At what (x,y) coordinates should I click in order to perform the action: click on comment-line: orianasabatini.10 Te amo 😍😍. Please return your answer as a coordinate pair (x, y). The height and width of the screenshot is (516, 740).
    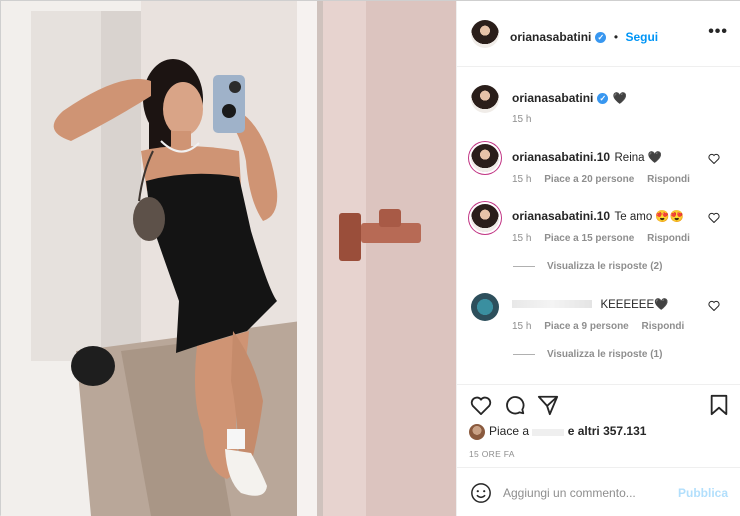
    Looking at the image, I should click on (598, 216).